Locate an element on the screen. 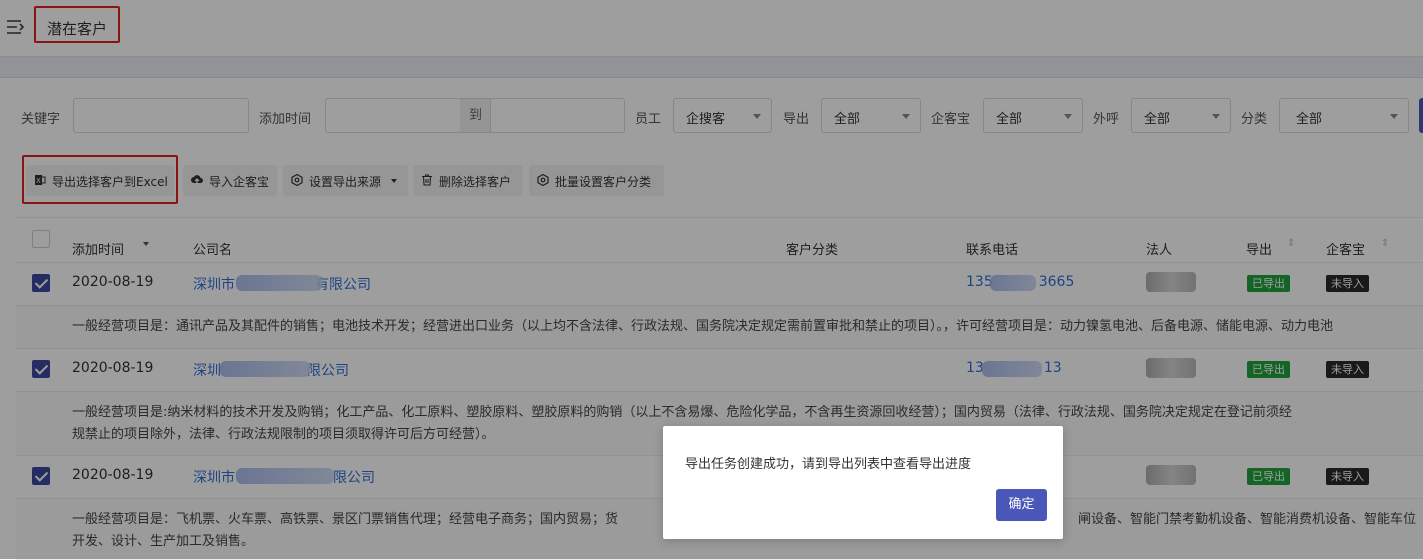 Image resolution: width=1423 pixels, height=560 pixels. confirm-button: 确定 is located at coordinates (1021, 505).